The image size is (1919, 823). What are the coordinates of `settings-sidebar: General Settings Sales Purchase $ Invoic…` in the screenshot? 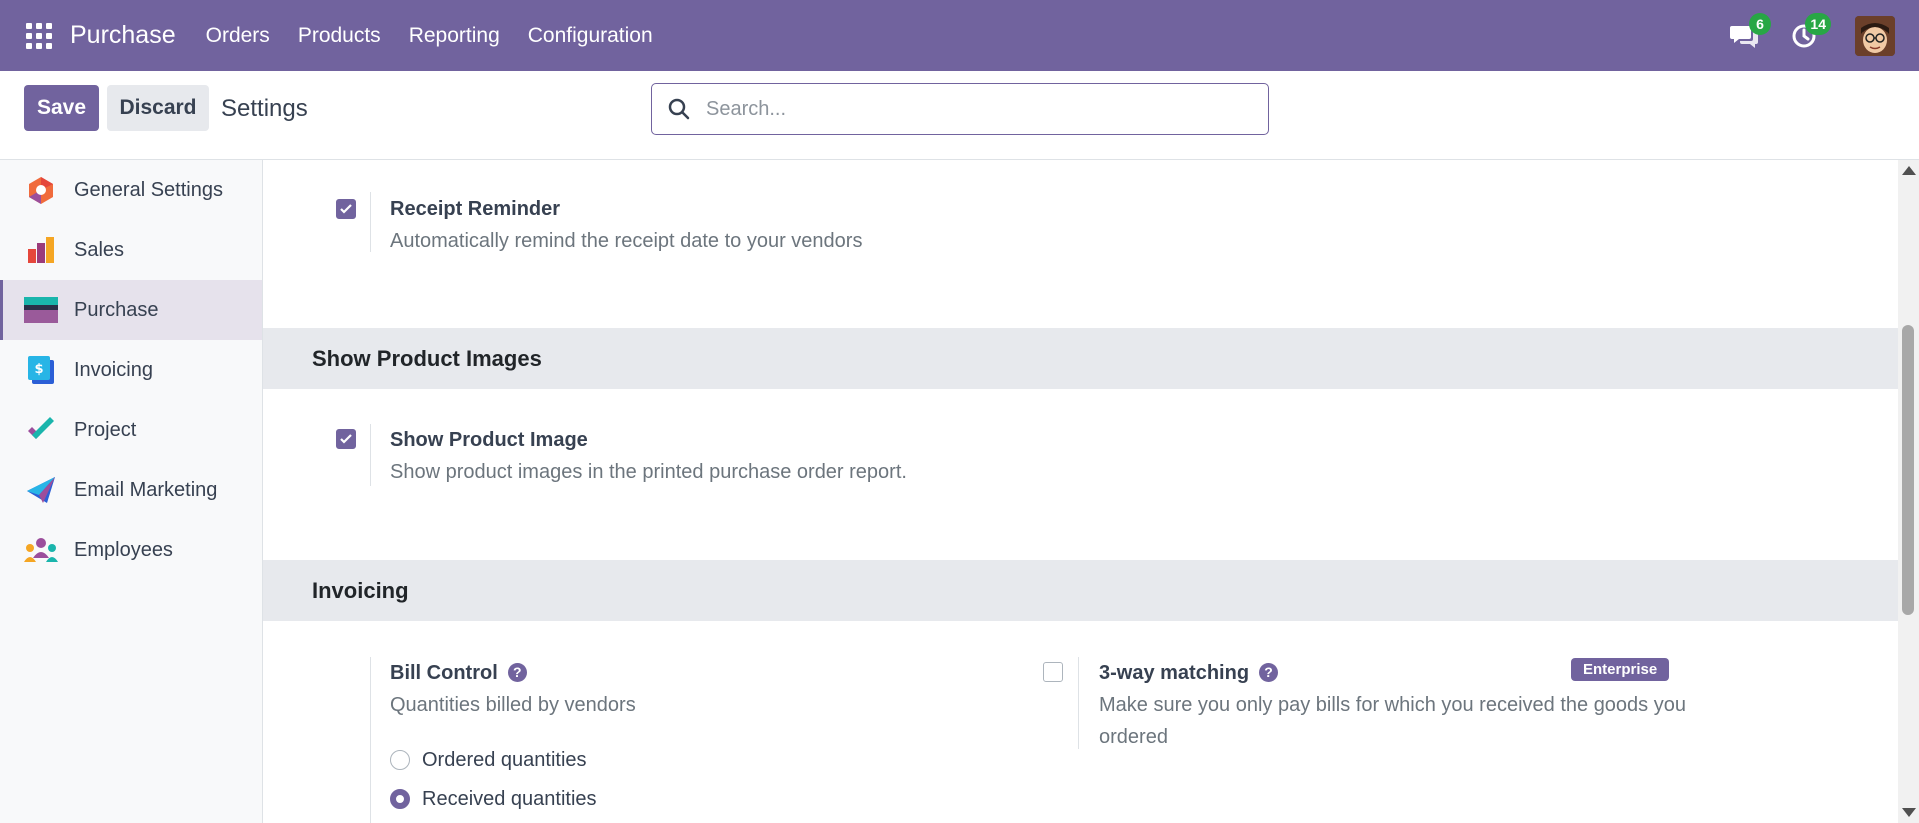 It's located at (131, 491).